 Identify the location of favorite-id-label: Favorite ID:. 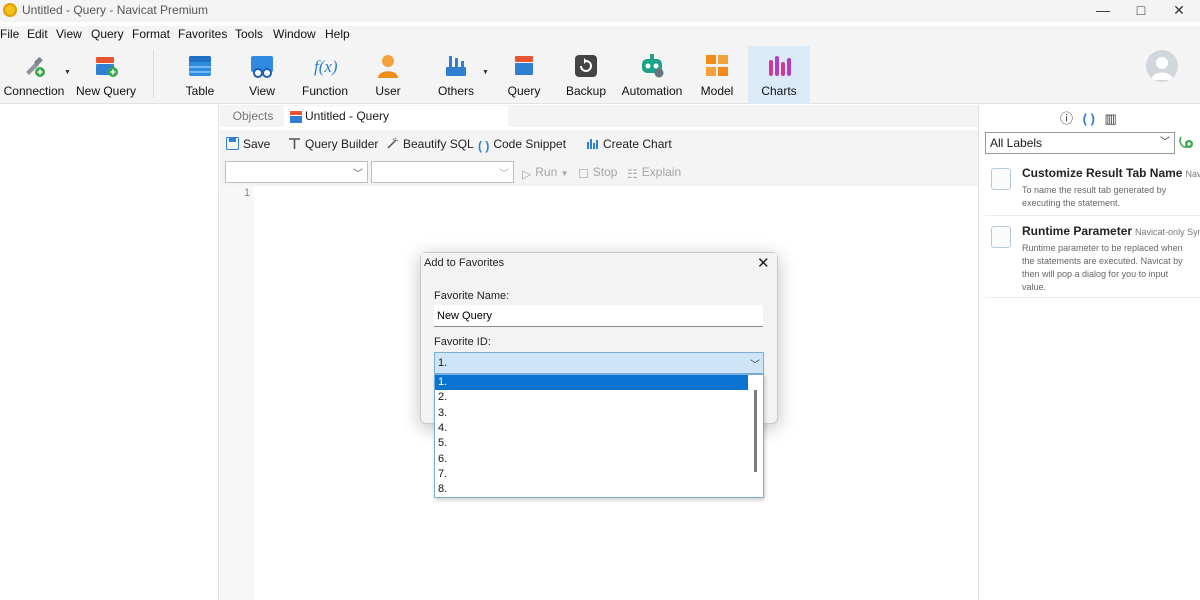
(462, 342).